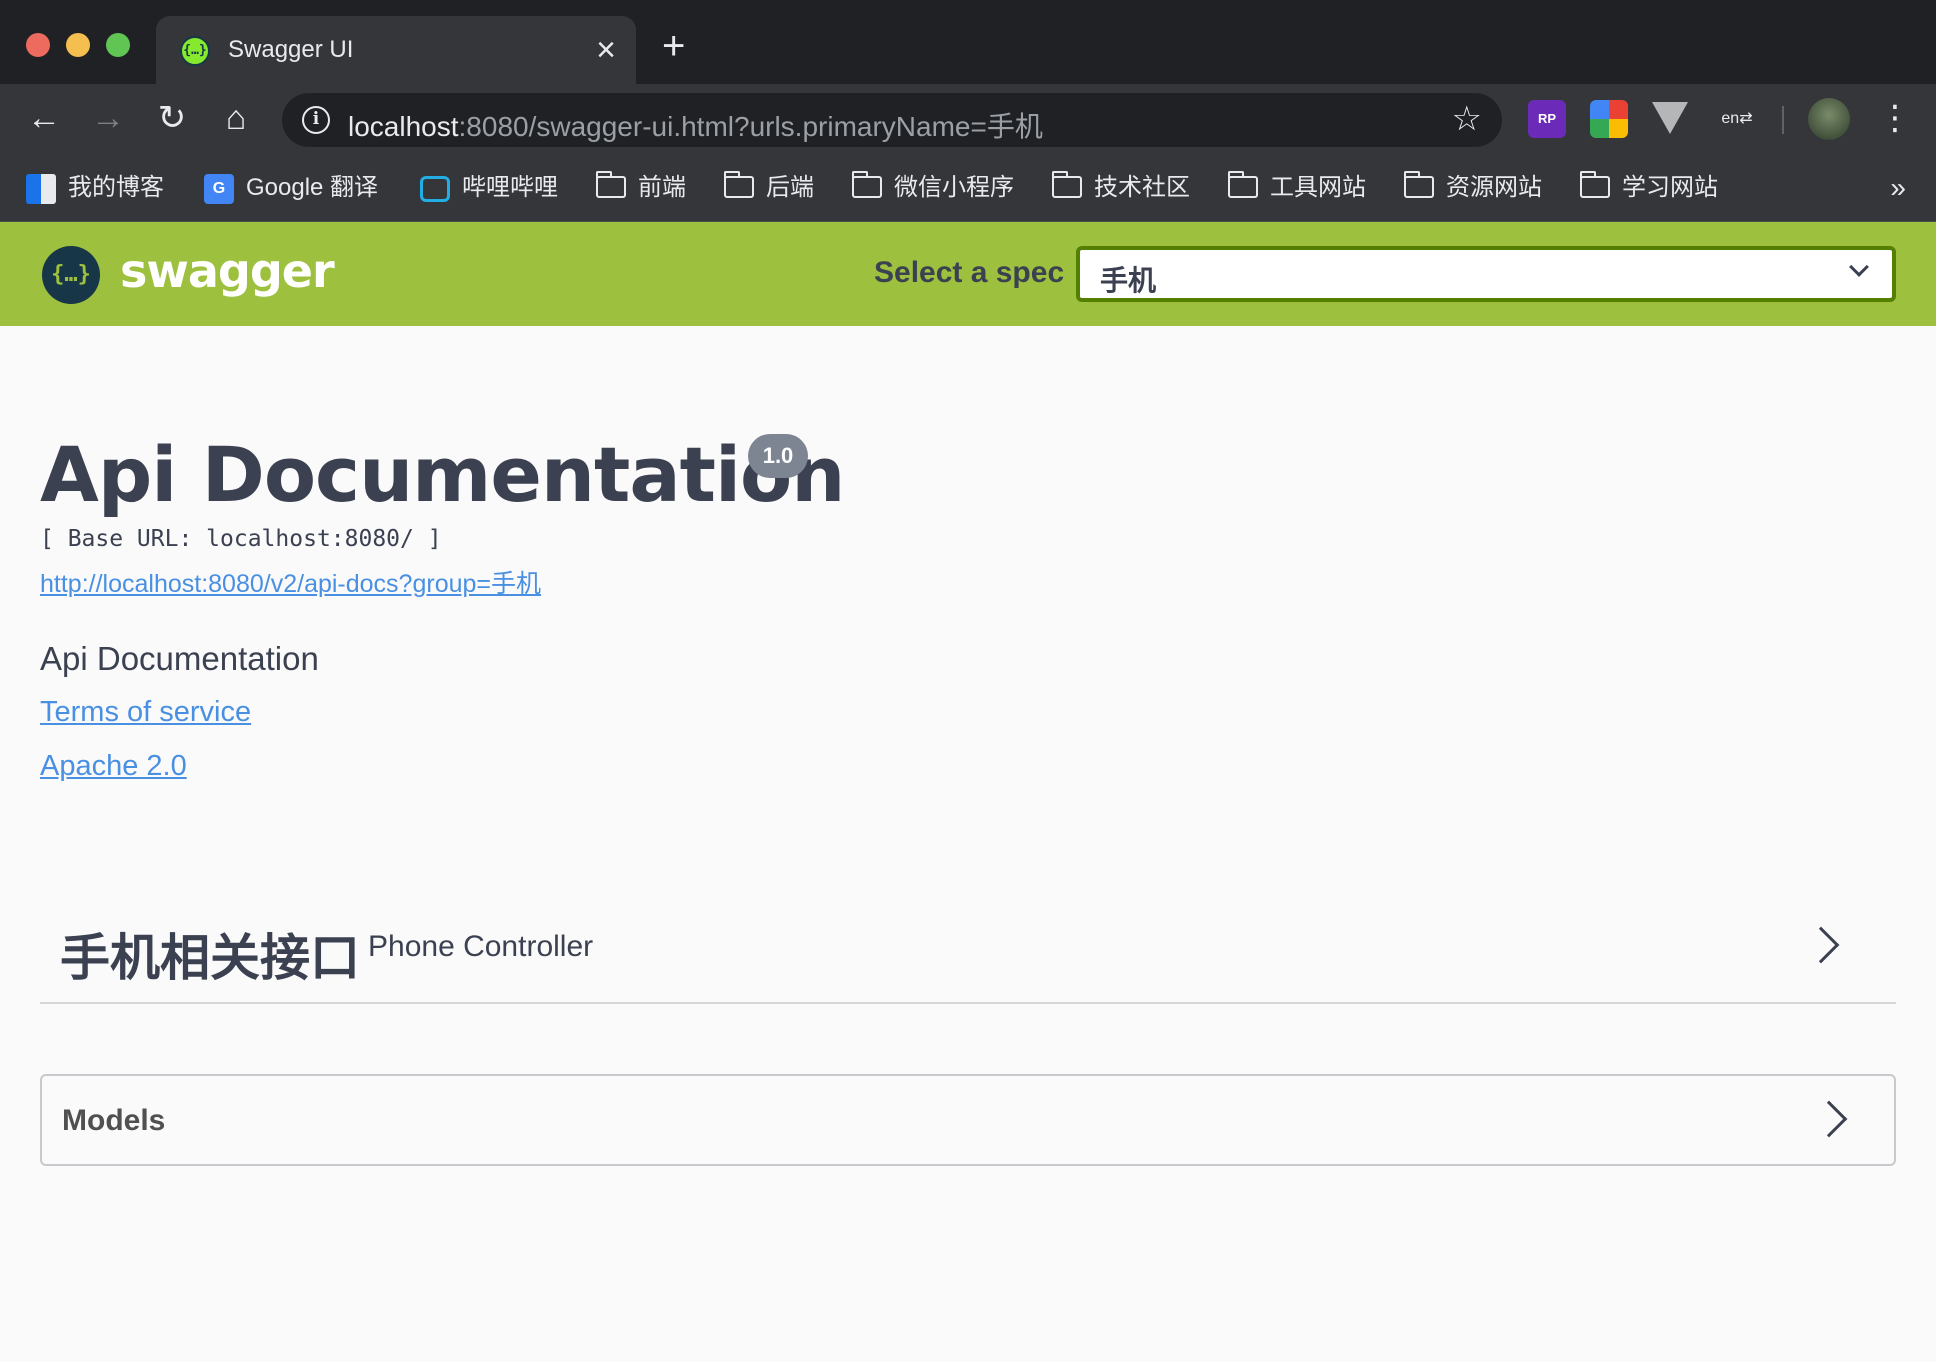 This screenshot has width=1936, height=1362. Describe the element at coordinates (1467, 119) in the screenshot. I see `bookmark-star-icon: ☆` at that location.